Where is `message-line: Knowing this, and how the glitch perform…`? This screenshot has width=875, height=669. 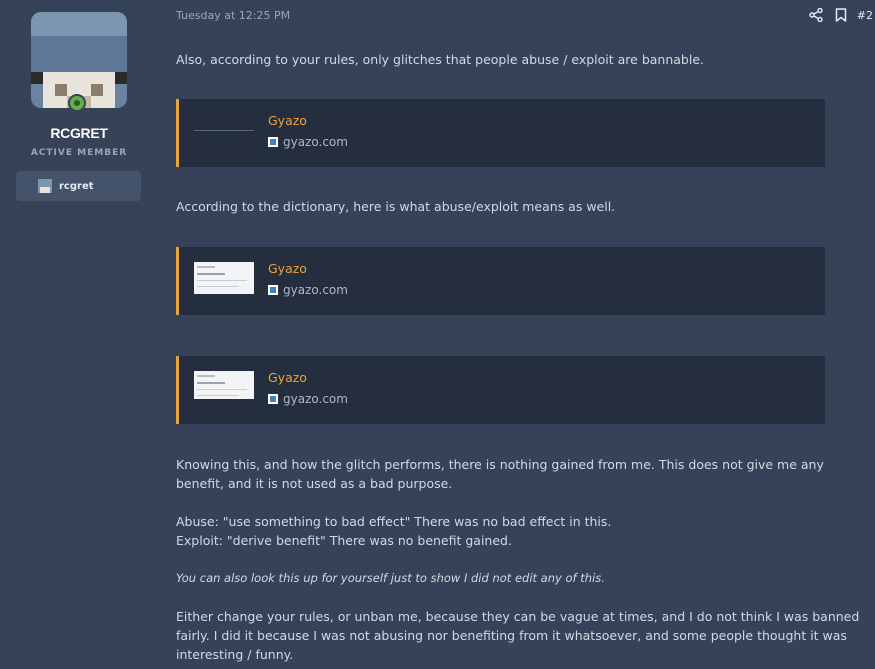 message-line: Knowing this, and how the glitch perform… is located at coordinates (500, 464).